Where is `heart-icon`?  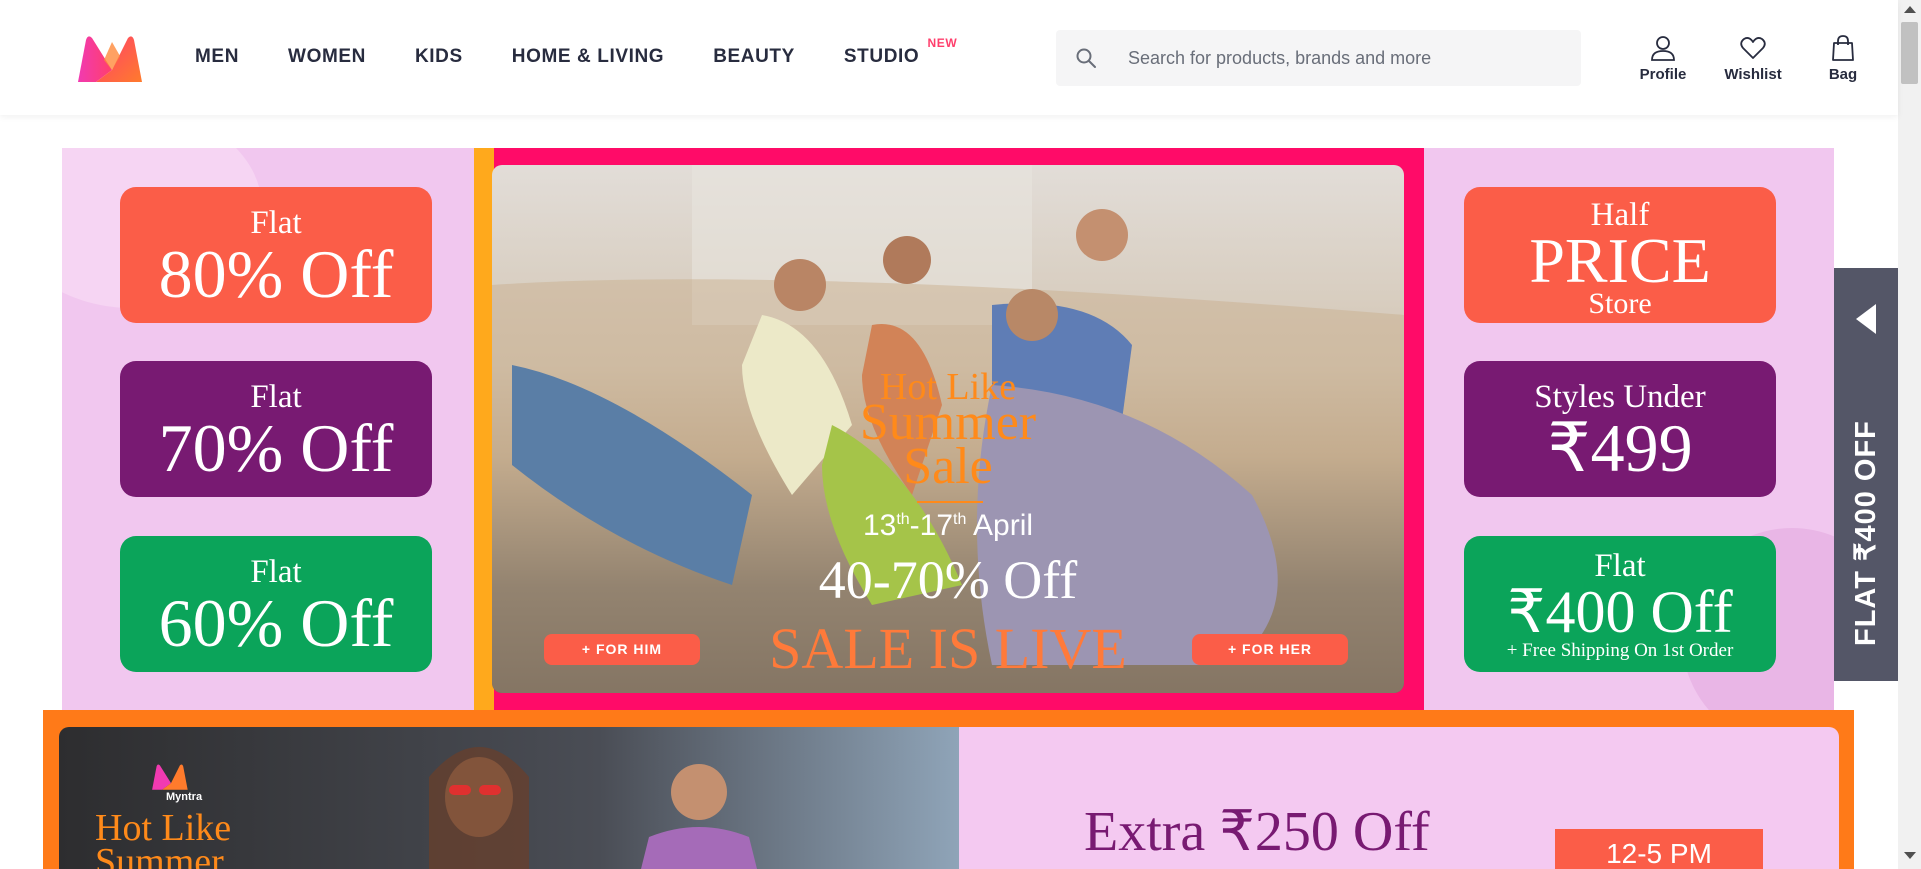 heart-icon is located at coordinates (1753, 48).